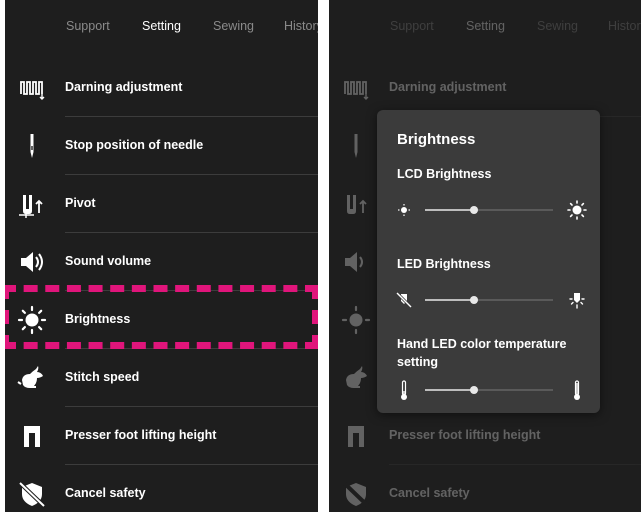  I want to click on popup-title: Brightness, so click(436, 139).